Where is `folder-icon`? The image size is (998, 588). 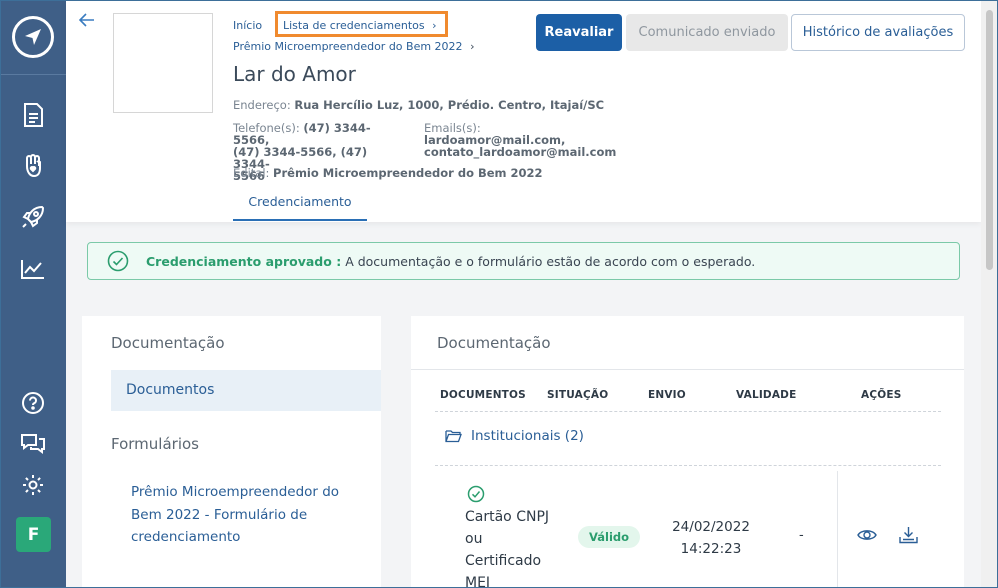 folder-icon is located at coordinates (453, 436).